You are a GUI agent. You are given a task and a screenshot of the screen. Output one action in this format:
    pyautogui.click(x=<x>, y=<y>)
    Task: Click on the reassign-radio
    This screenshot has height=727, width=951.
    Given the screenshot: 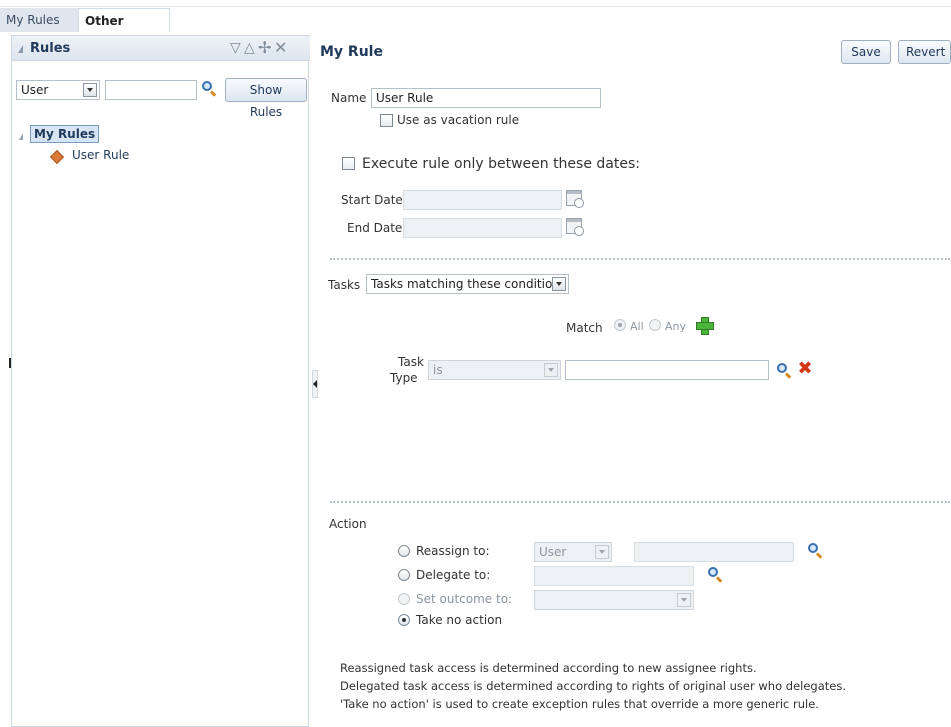 What is the action you would take?
    pyautogui.click(x=404, y=551)
    